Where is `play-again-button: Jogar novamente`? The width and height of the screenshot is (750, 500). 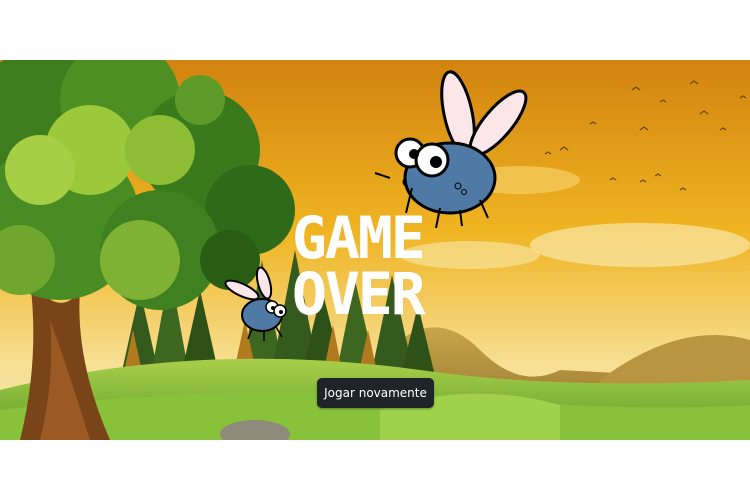
play-again-button: Jogar novamente is located at coordinates (375, 393).